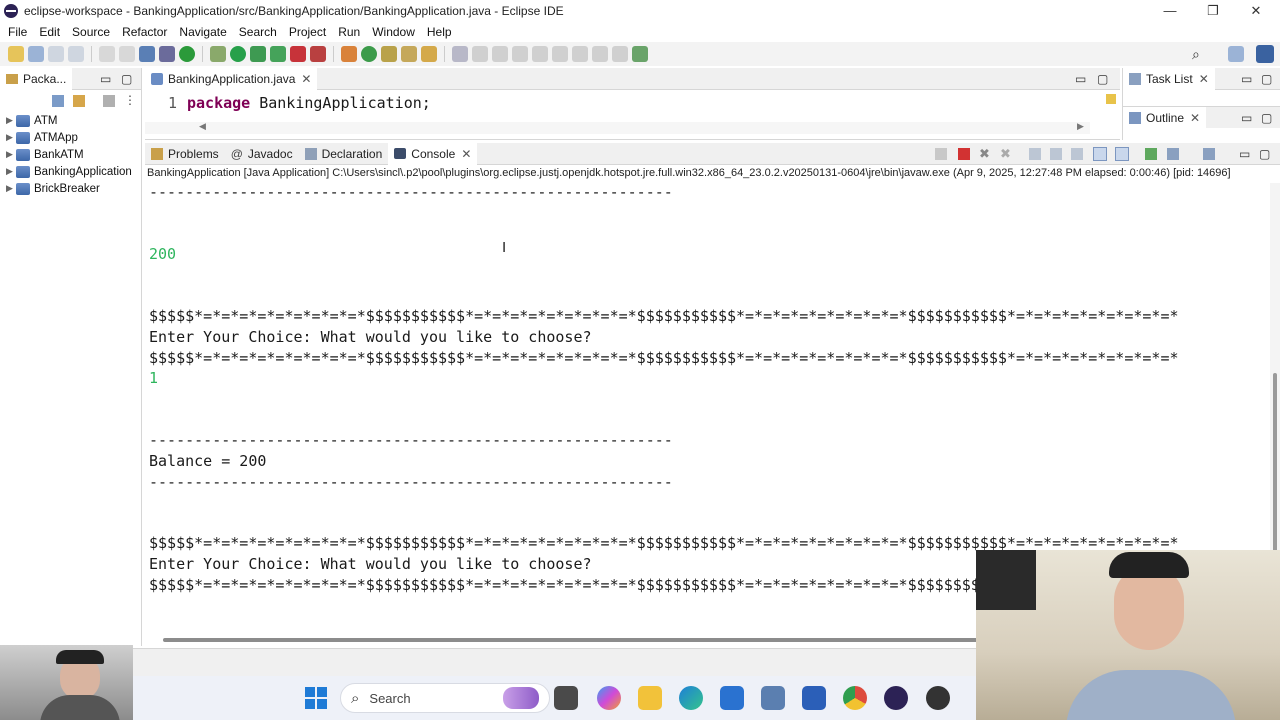 This screenshot has height=720, width=1280. Describe the element at coordinates (369, 54) in the screenshot. I see `new-class-icon` at that location.